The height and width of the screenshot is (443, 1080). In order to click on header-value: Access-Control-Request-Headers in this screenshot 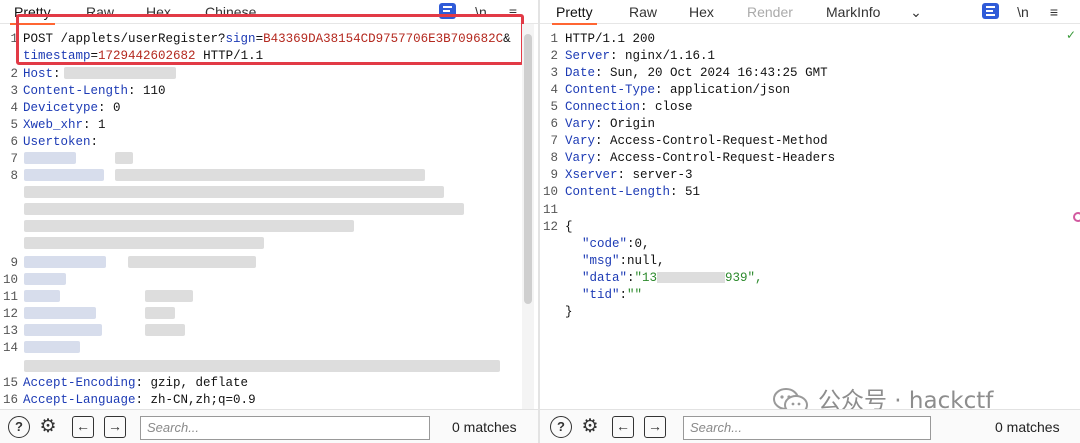, I will do `click(723, 158)`.